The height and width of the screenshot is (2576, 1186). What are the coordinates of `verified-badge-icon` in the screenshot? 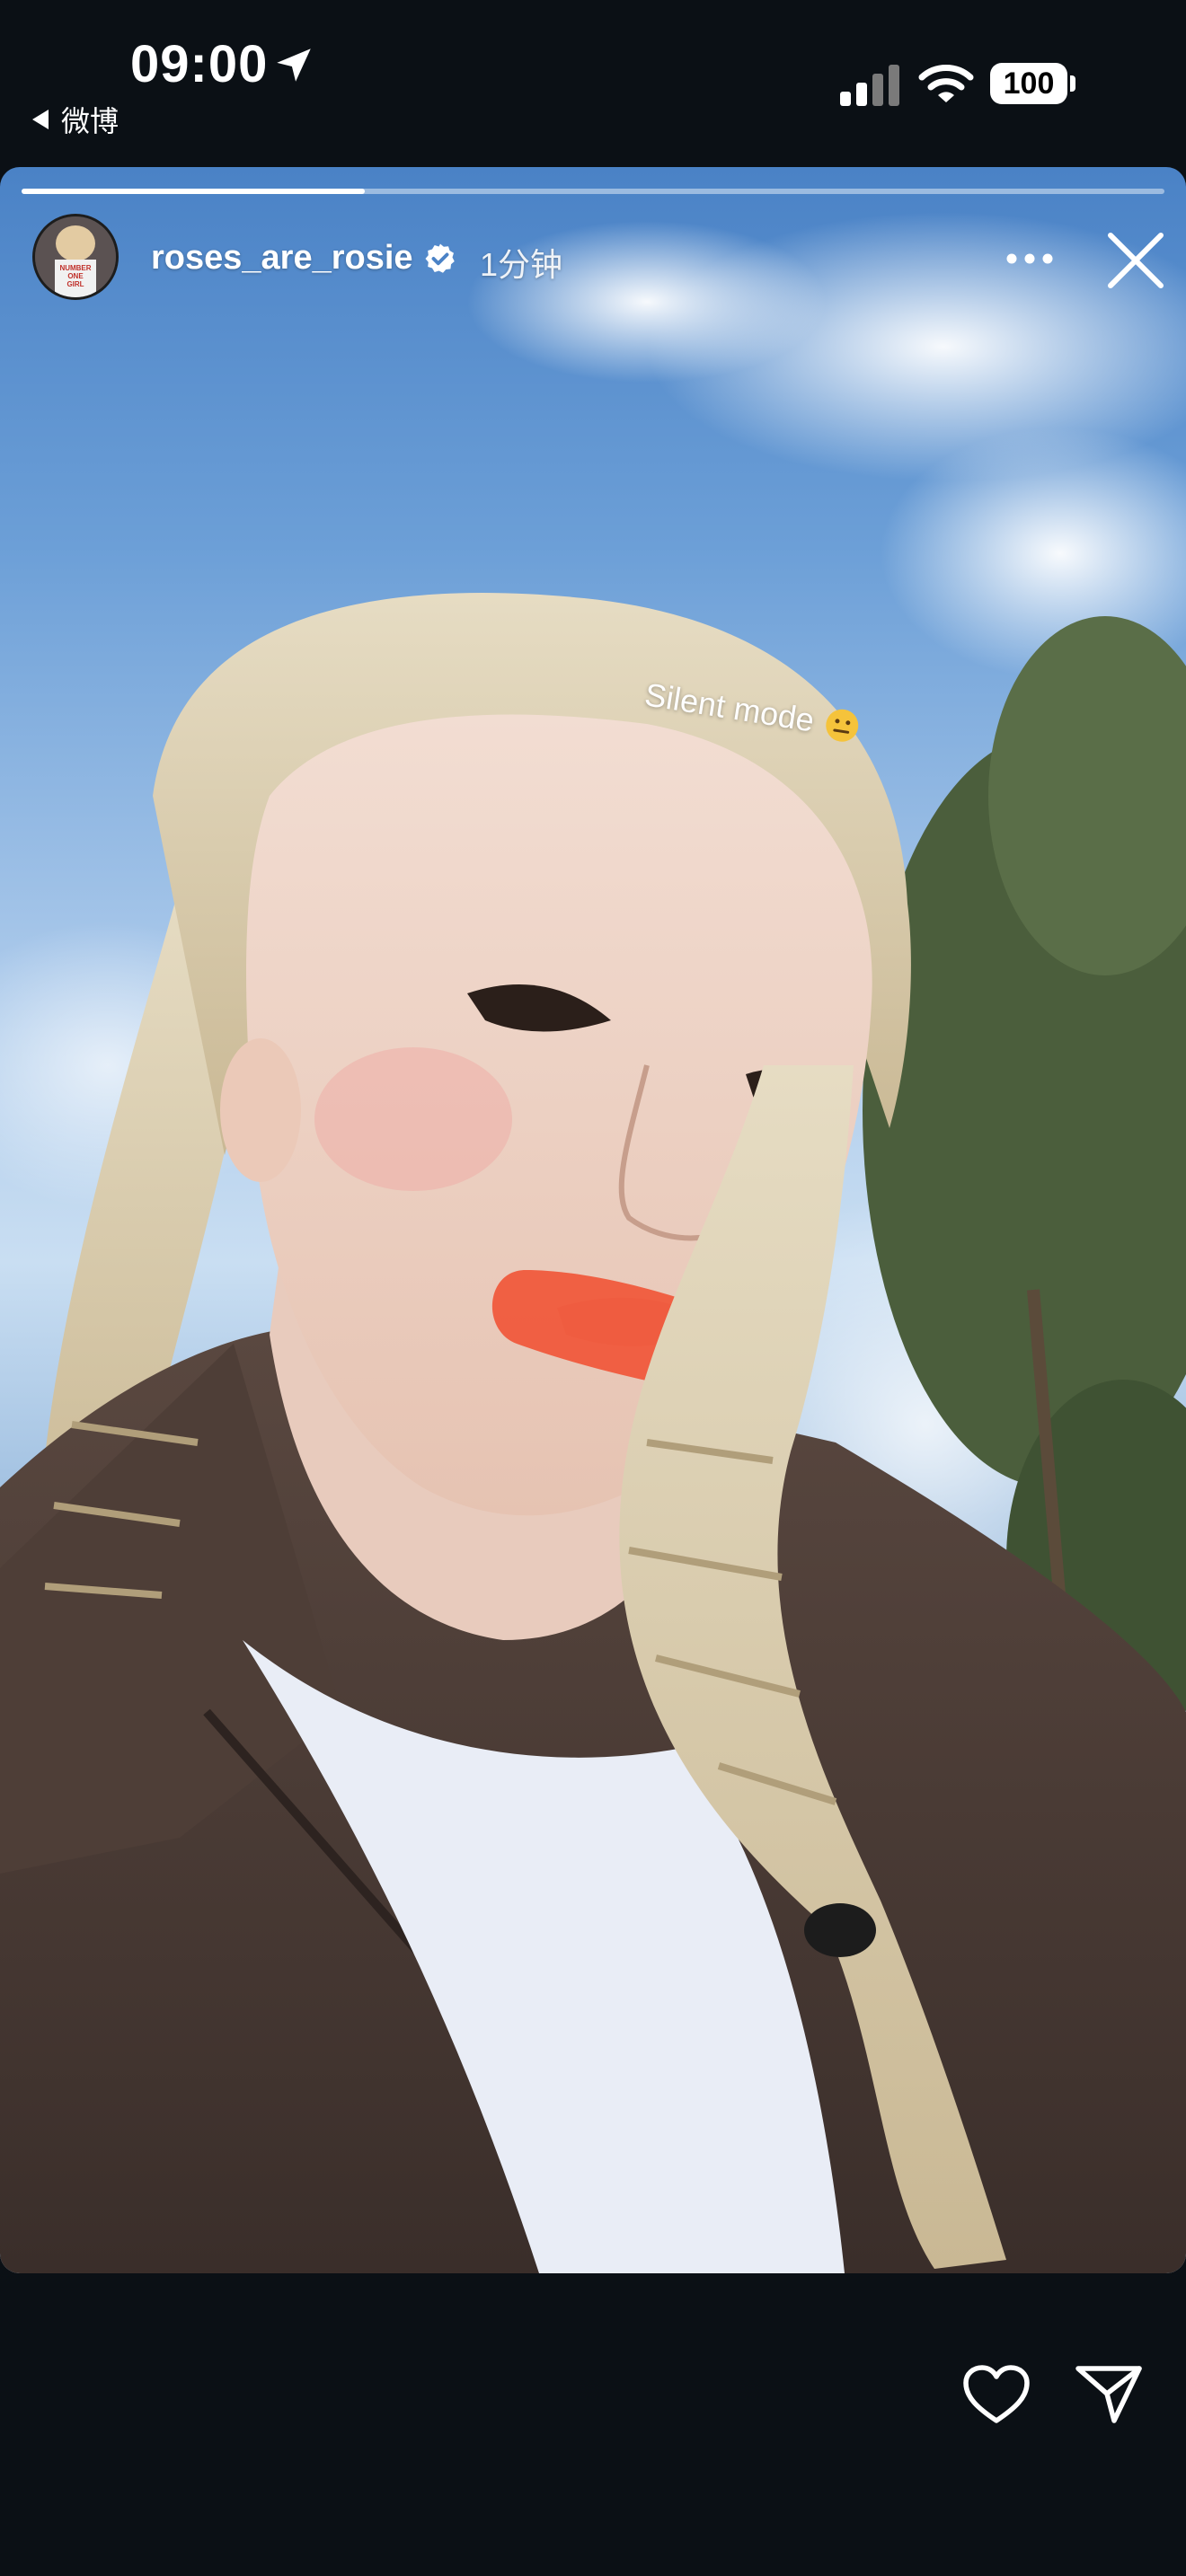 It's located at (440, 258).